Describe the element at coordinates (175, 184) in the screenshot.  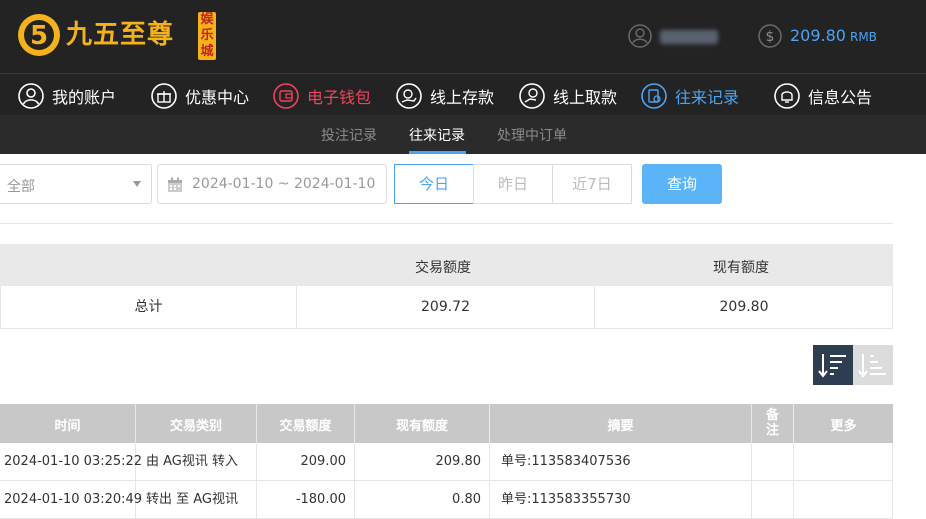
I see `calendar-icon` at that location.